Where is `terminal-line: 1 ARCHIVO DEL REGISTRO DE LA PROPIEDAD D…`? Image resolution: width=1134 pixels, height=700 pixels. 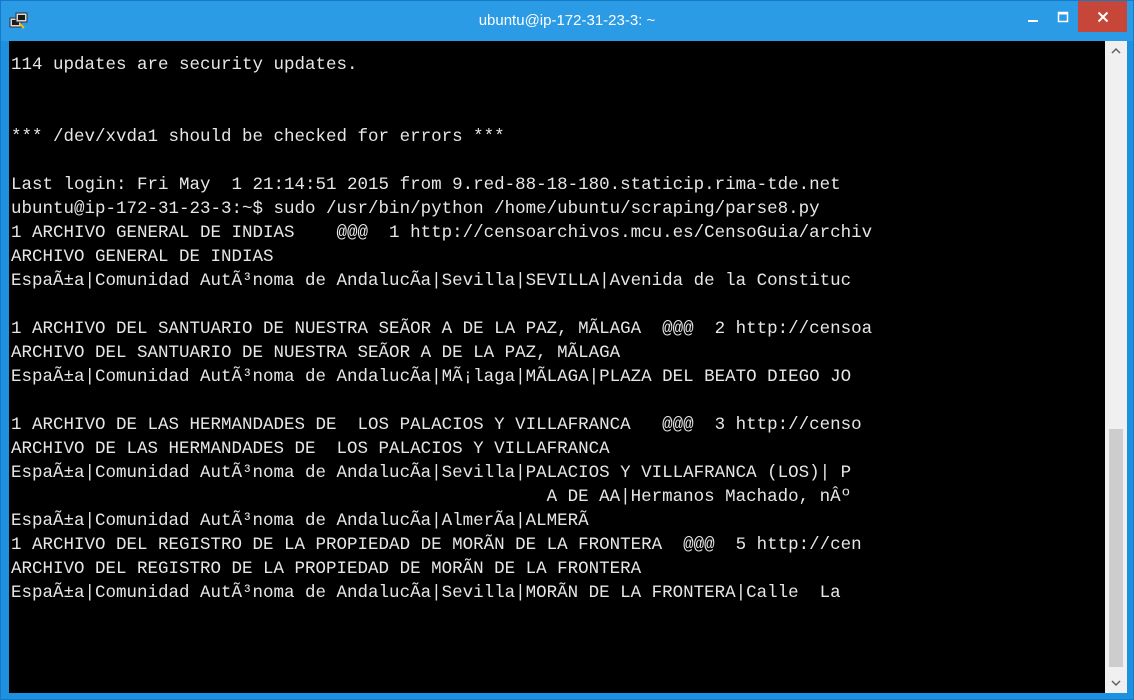
terminal-line: 1 ARCHIVO DEL REGISTRO DE LA PROPIEDAD D… is located at coordinates (436, 545).